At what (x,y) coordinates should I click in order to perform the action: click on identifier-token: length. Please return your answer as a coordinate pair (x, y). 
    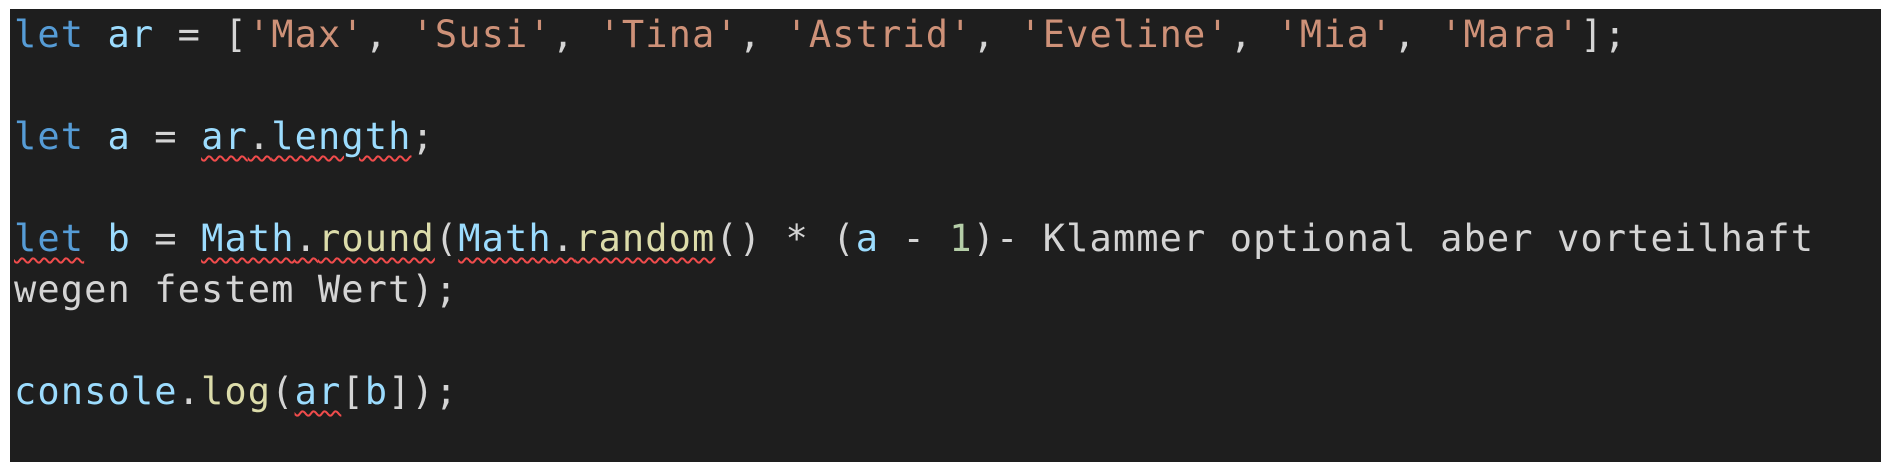
    Looking at the image, I should click on (341, 136).